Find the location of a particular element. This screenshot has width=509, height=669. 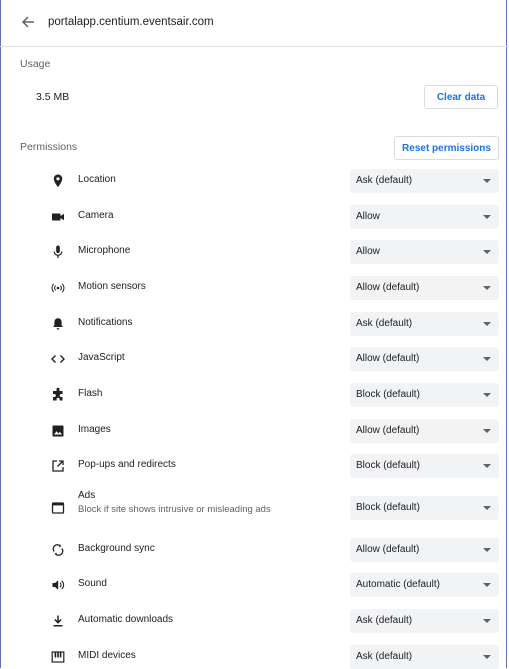

permission-row-midi-devices: MIDI devices Ask (default) is located at coordinates (254, 654).